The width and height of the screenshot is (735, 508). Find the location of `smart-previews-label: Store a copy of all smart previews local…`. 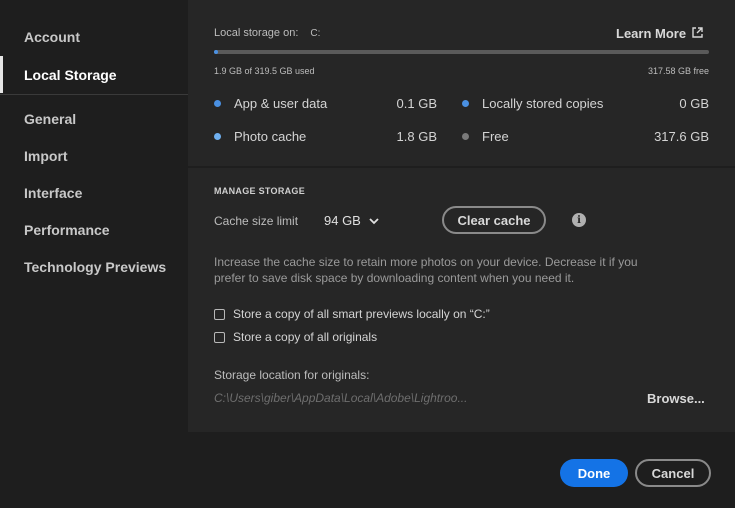

smart-previews-label: Store a copy of all smart previews local… is located at coordinates (361, 314).